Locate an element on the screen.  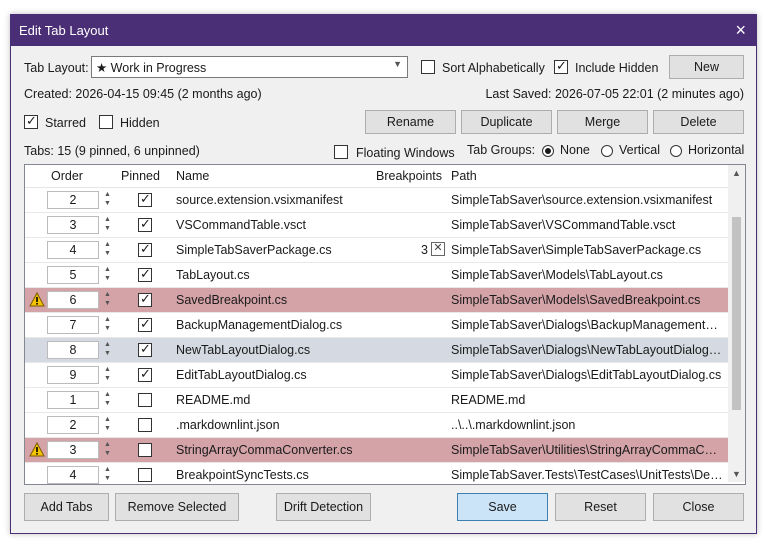
tab-name: StringArrayCommaConverter.cs is located at coordinates (264, 450).